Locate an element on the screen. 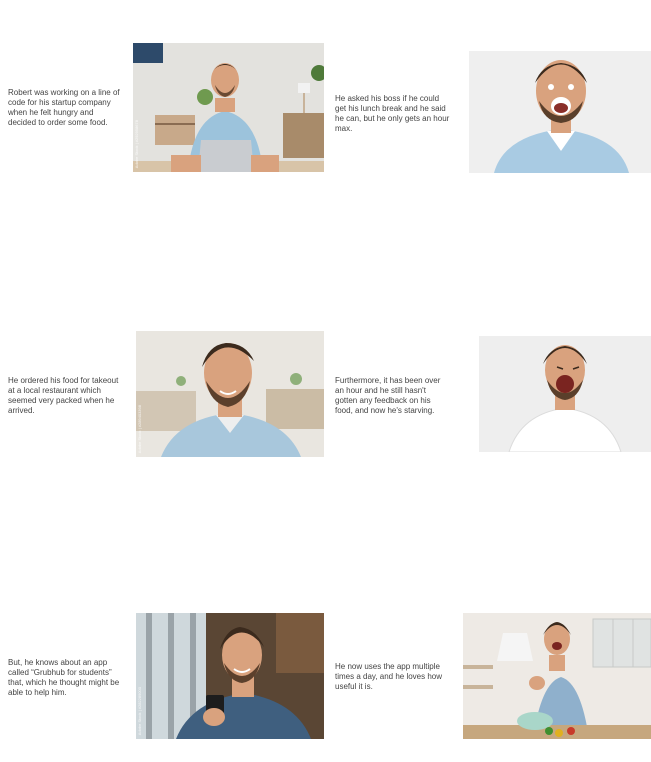  watermark: Adobe Stock | #292958678 is located at coordinates (136, 143).